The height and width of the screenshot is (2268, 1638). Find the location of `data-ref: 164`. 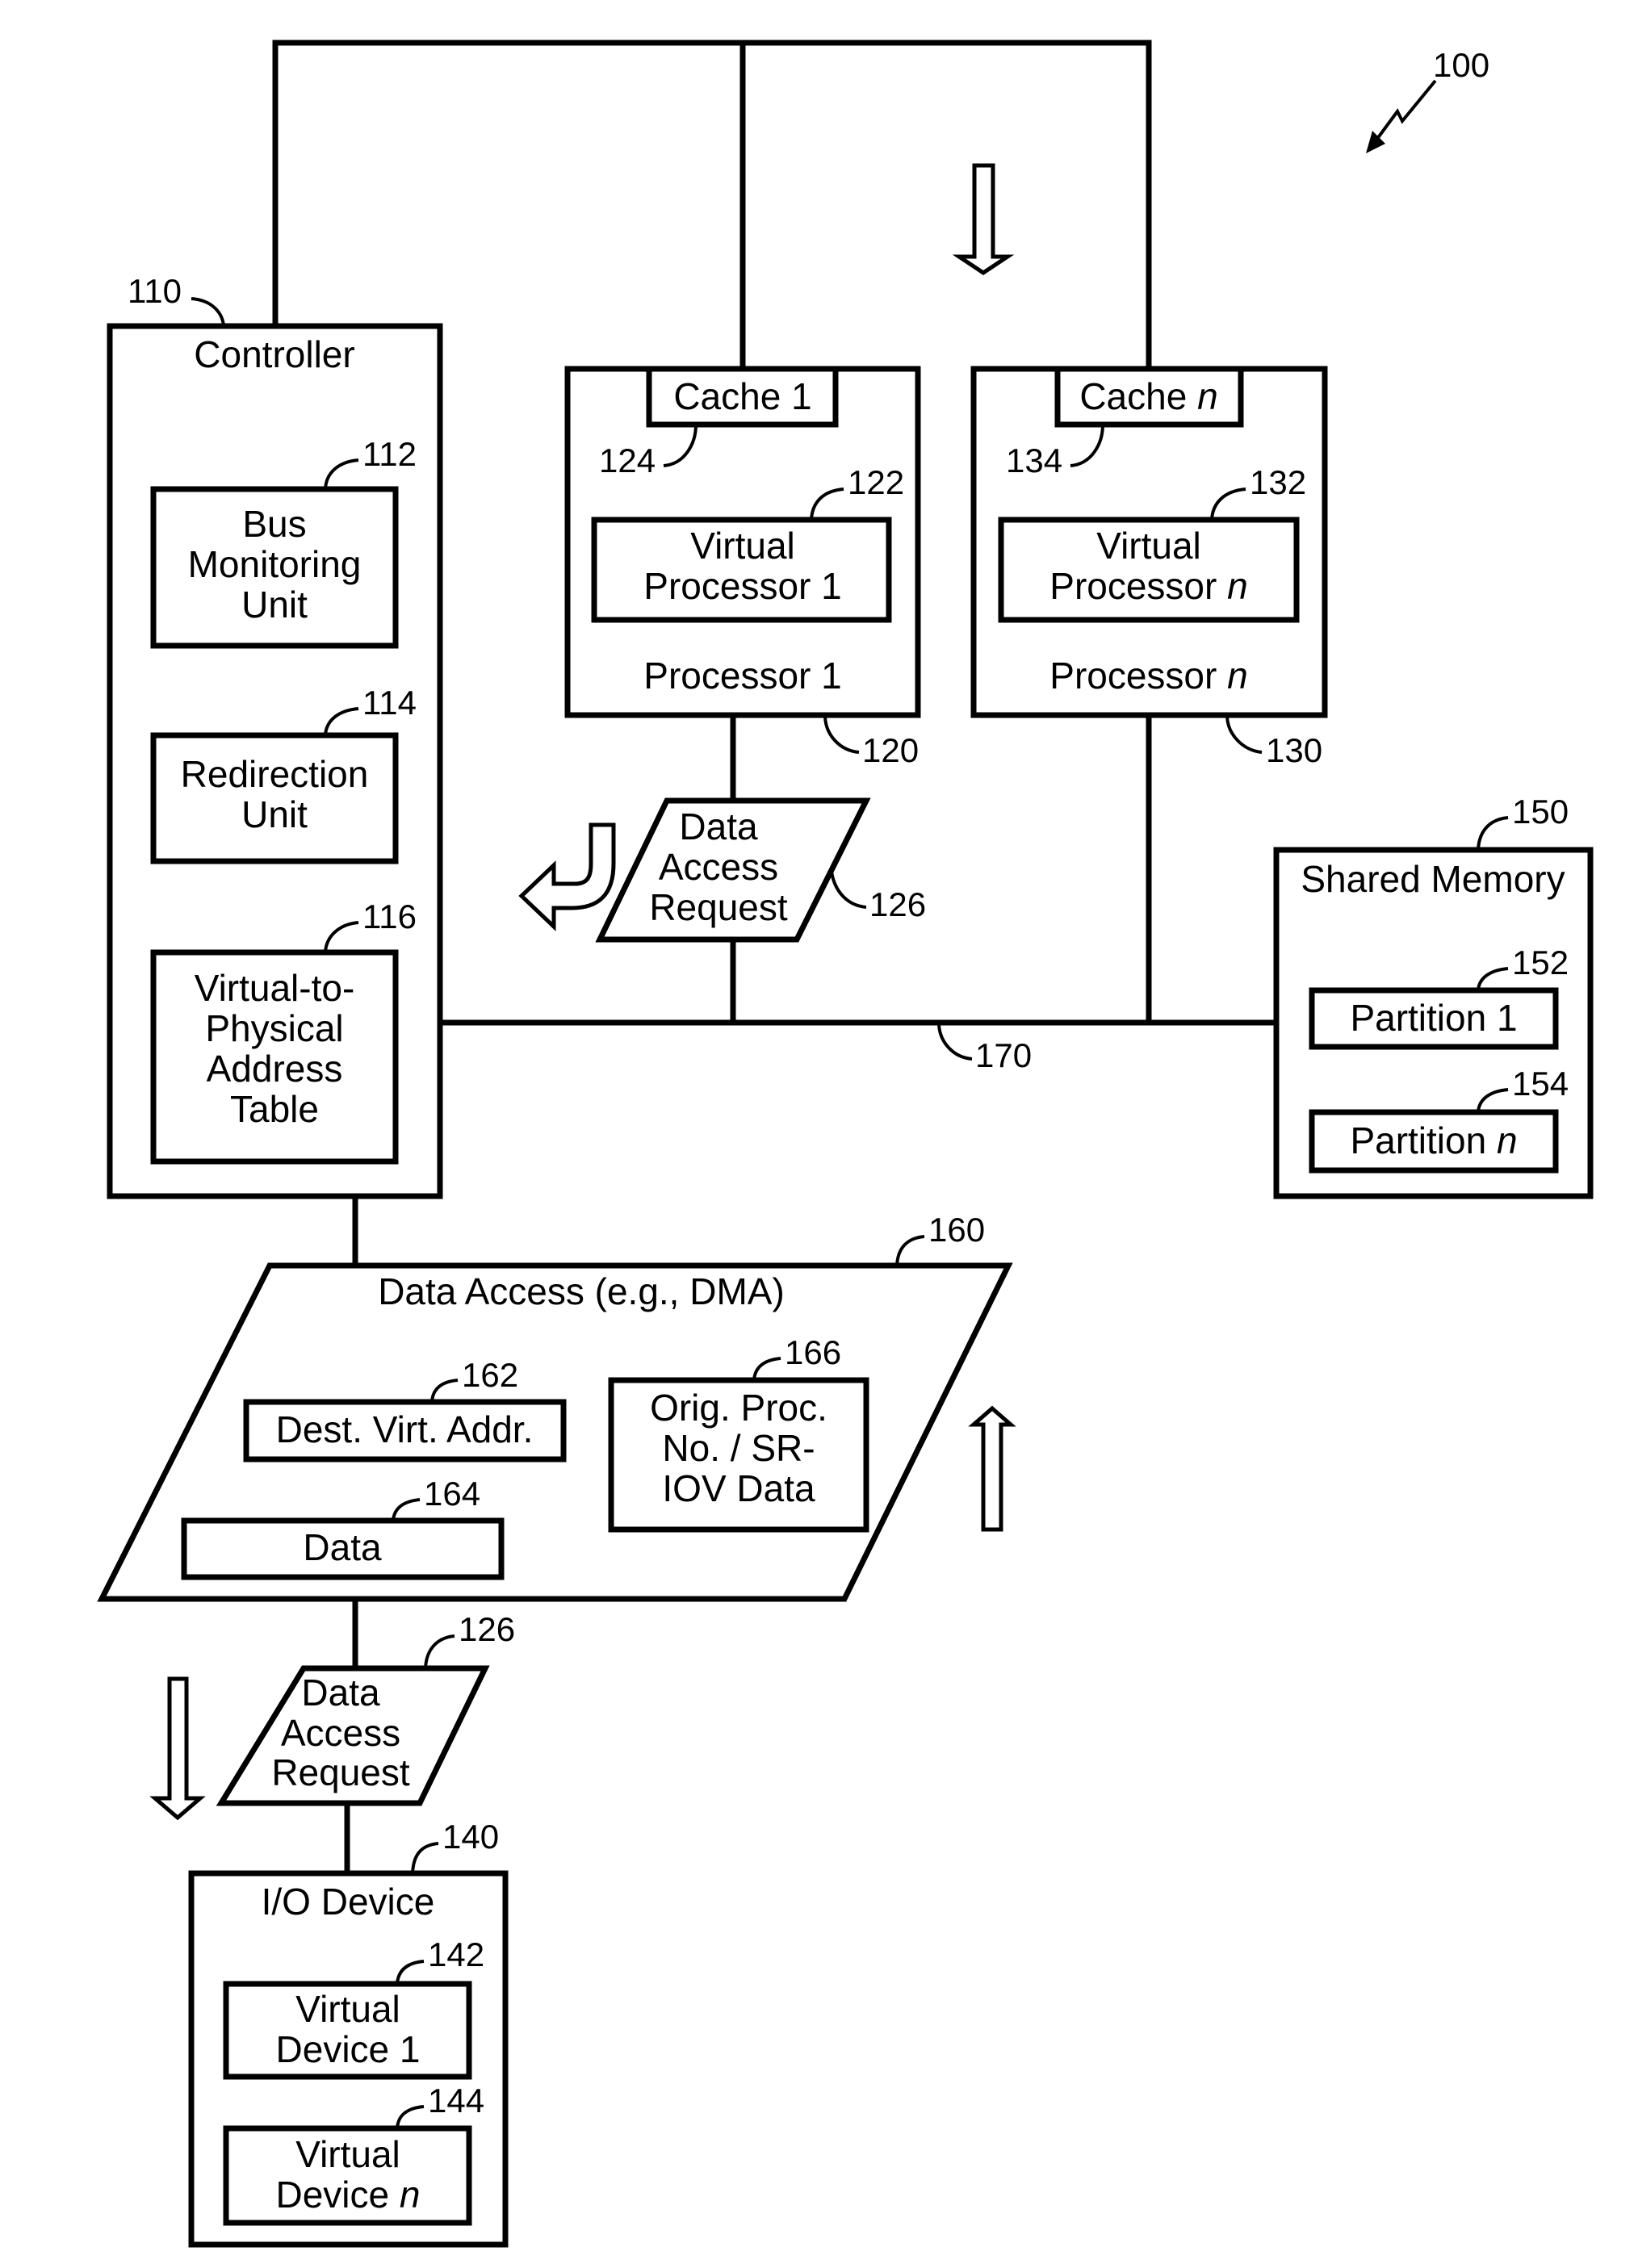

data-ref: 164 is located at coordinates (452, 1494).